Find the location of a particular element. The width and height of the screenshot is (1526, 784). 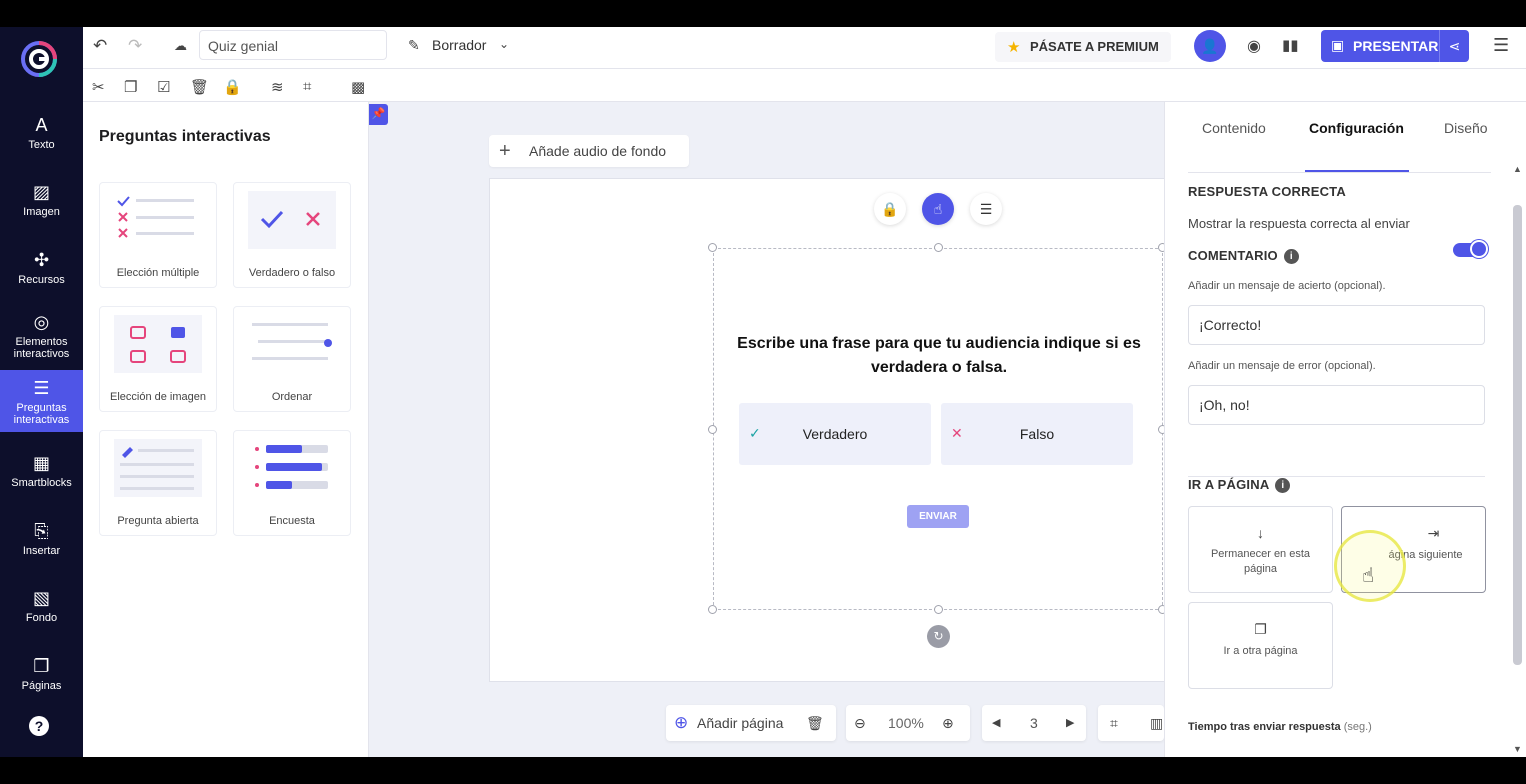

success-message-input: ¡Correcto! is located at coordinates (1336, 325).